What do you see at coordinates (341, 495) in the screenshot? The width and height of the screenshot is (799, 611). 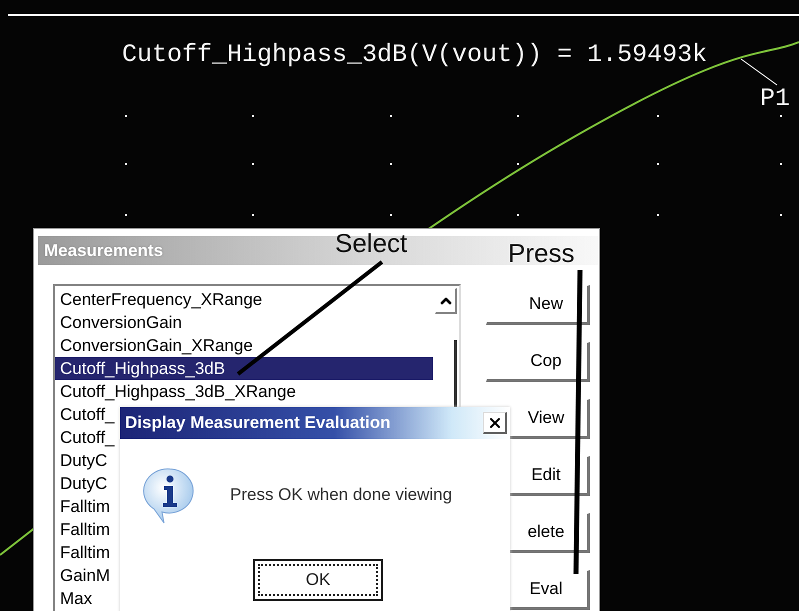 I see `dialog-message: Press OK when done viewing` at bounding box center [341, 495].